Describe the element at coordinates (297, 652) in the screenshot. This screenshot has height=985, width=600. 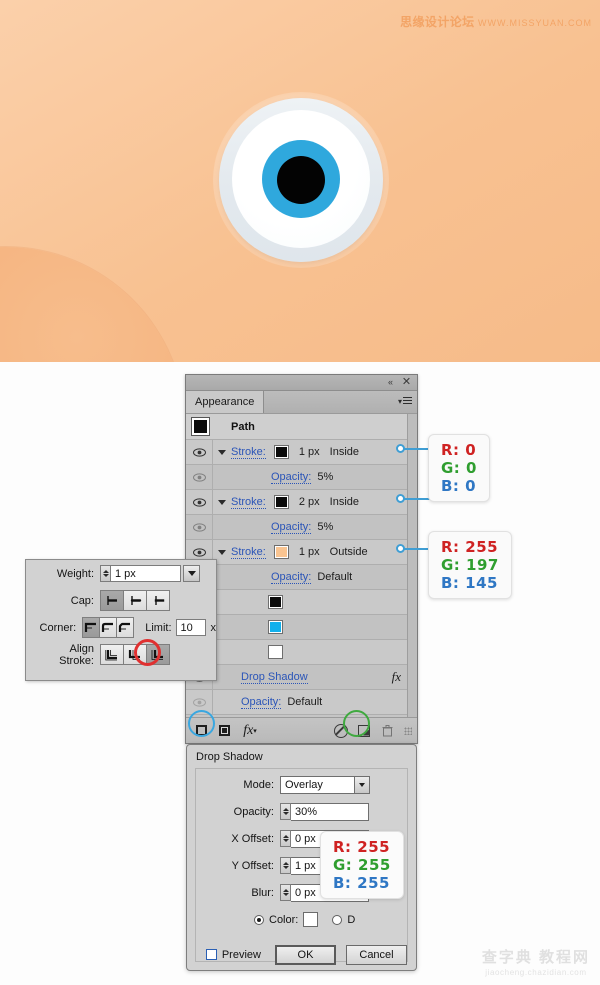
I see `appearance-row-swatch-white` at that location.